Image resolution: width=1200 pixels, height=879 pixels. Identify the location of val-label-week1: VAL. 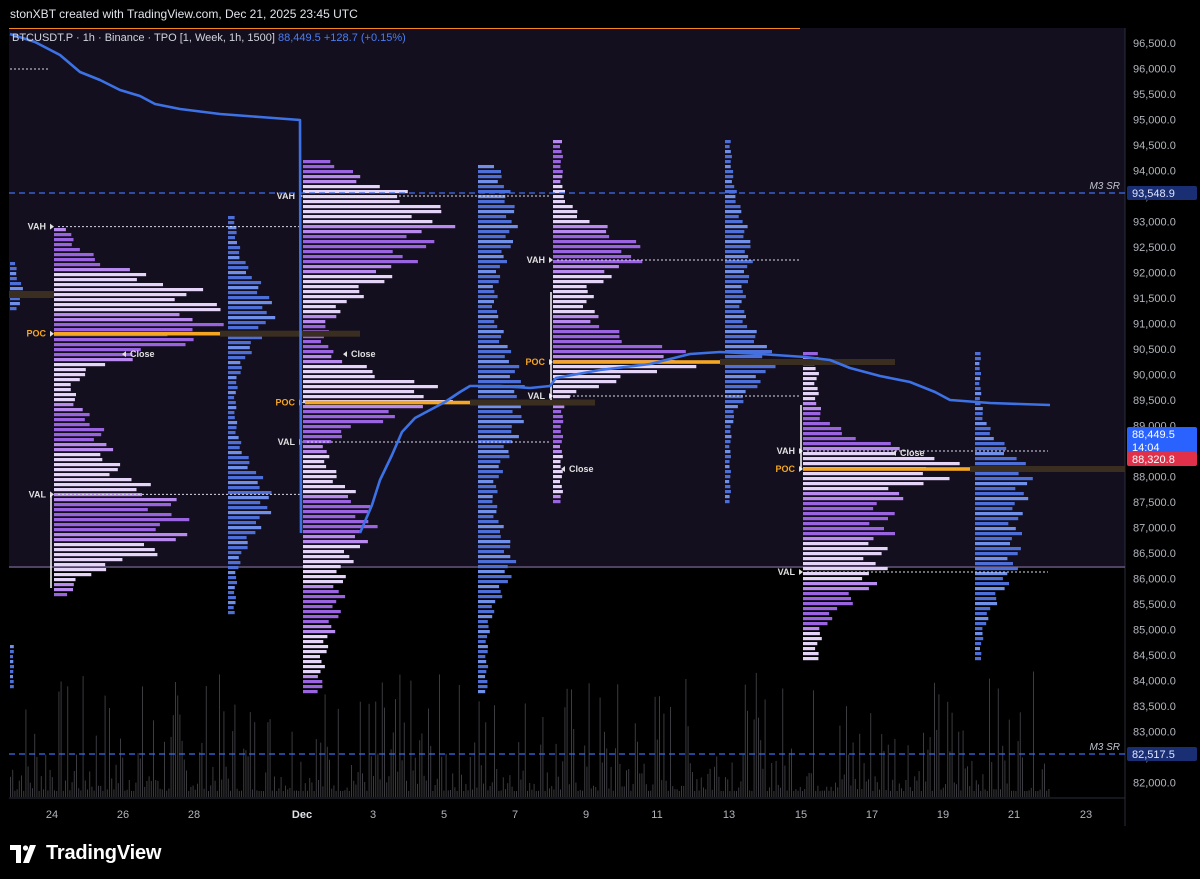
(38, 494).